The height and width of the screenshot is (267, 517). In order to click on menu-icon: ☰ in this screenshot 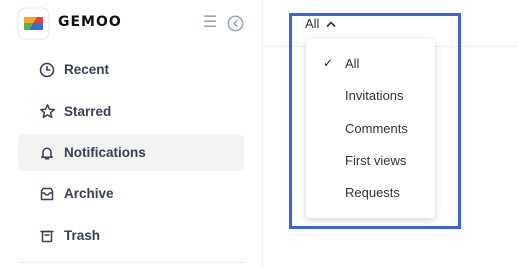, I will do `click(210, 23)`.